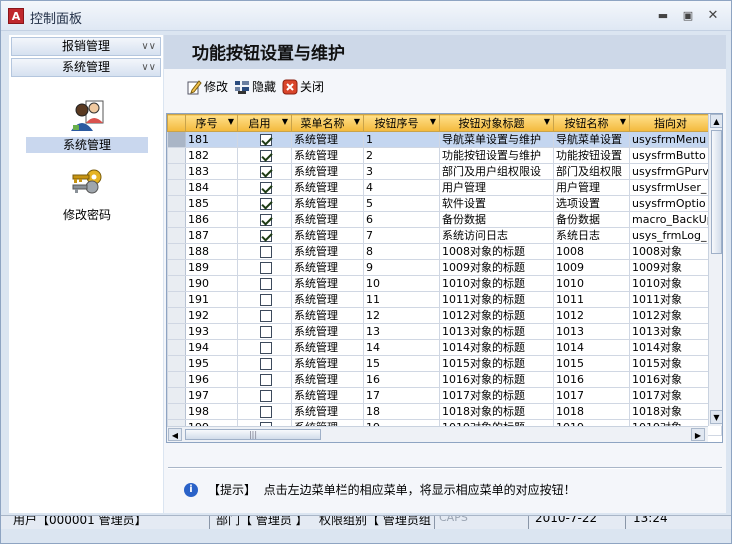 The height and width of the screenshot is (544, 732). I want to click on table-cell: 18, so click(401, 411).